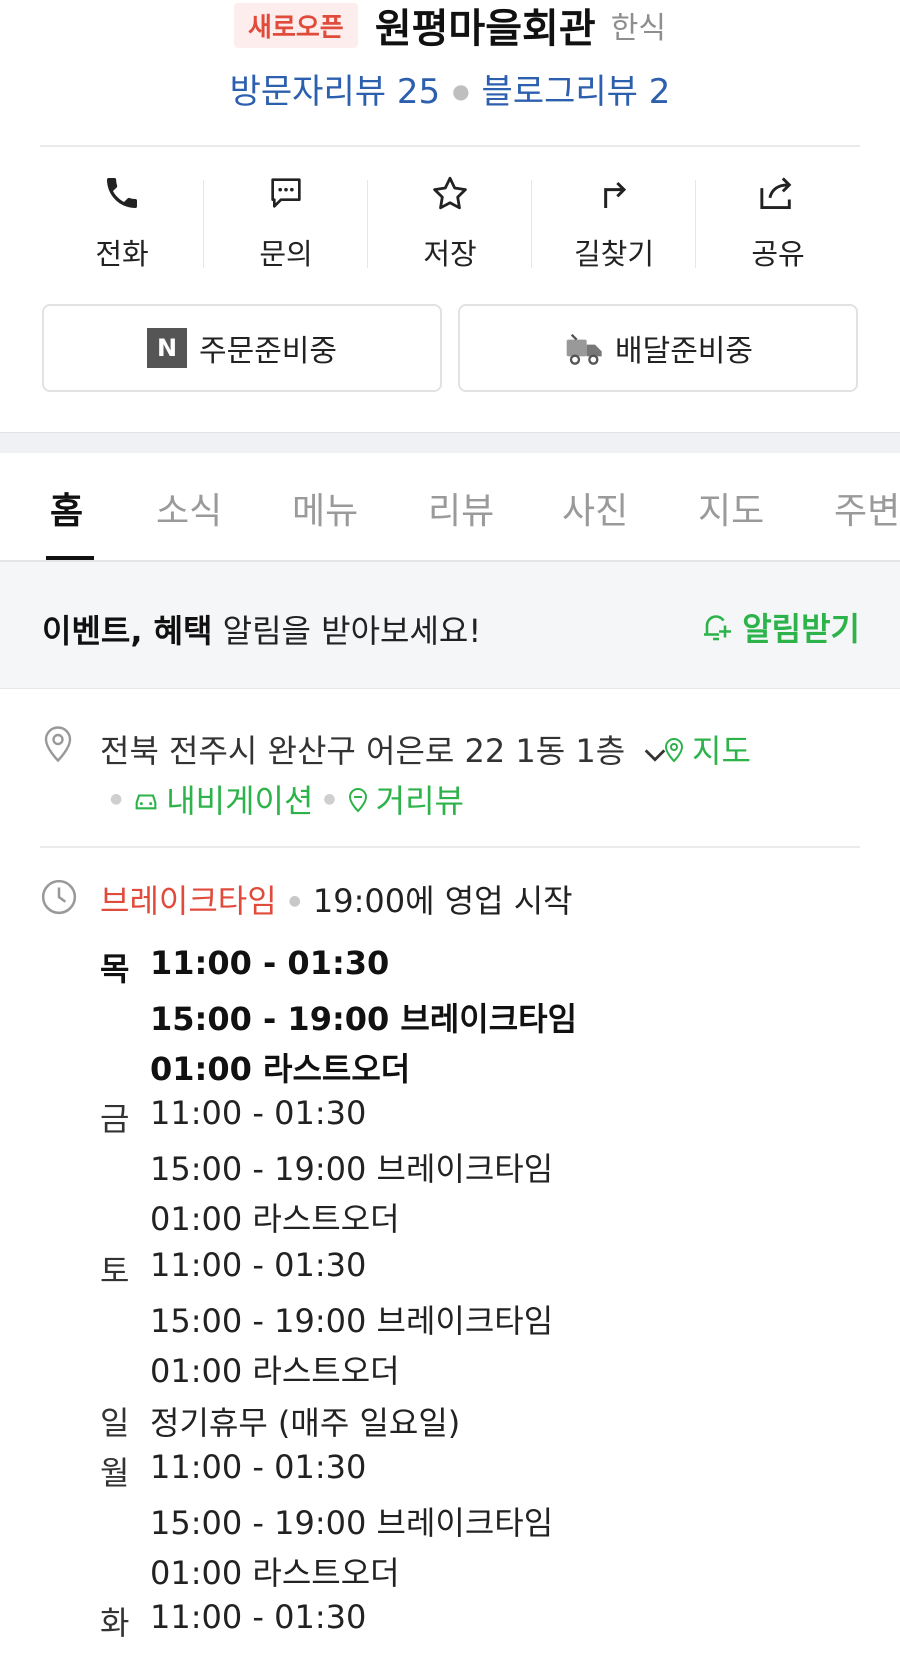 The width and height of the screenshot is (900, 1655). What do you see at coordinates (115, 1271) in the screenshot?
I see `day-label: 토` at bounding box center [115, 1271].